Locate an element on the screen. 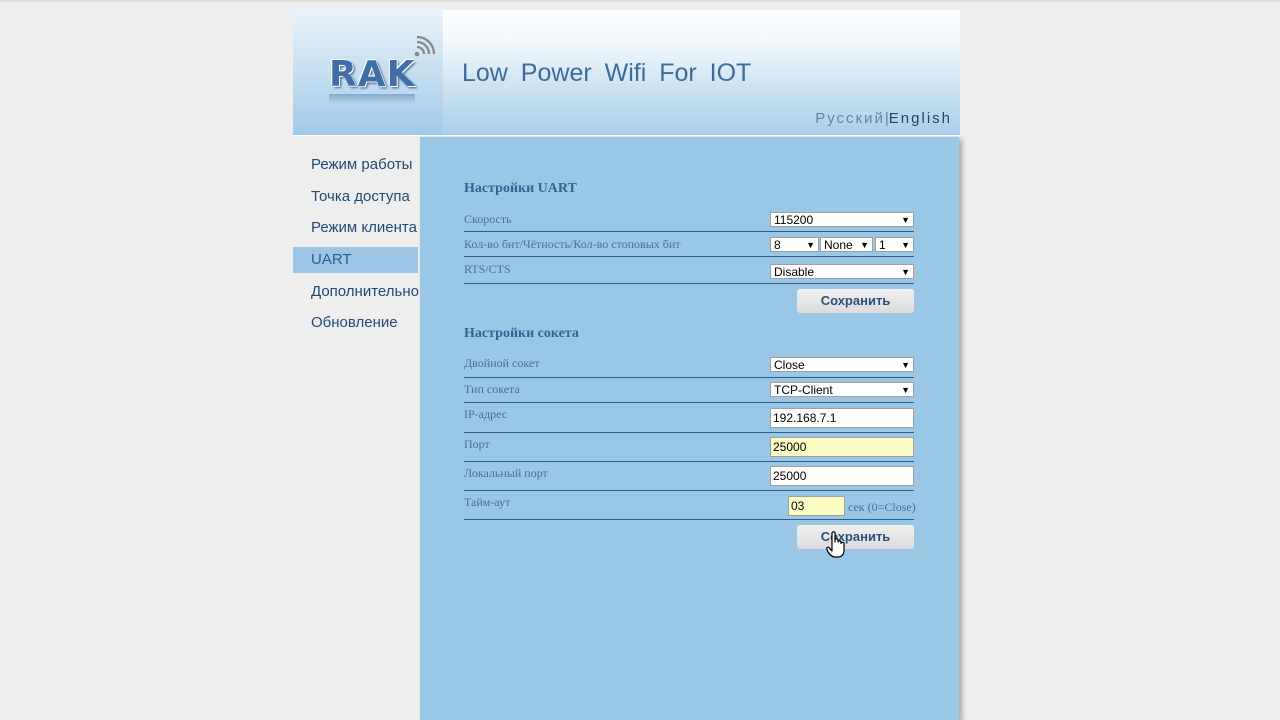  uart-parity-value: None is located at coordinates (838, 245).